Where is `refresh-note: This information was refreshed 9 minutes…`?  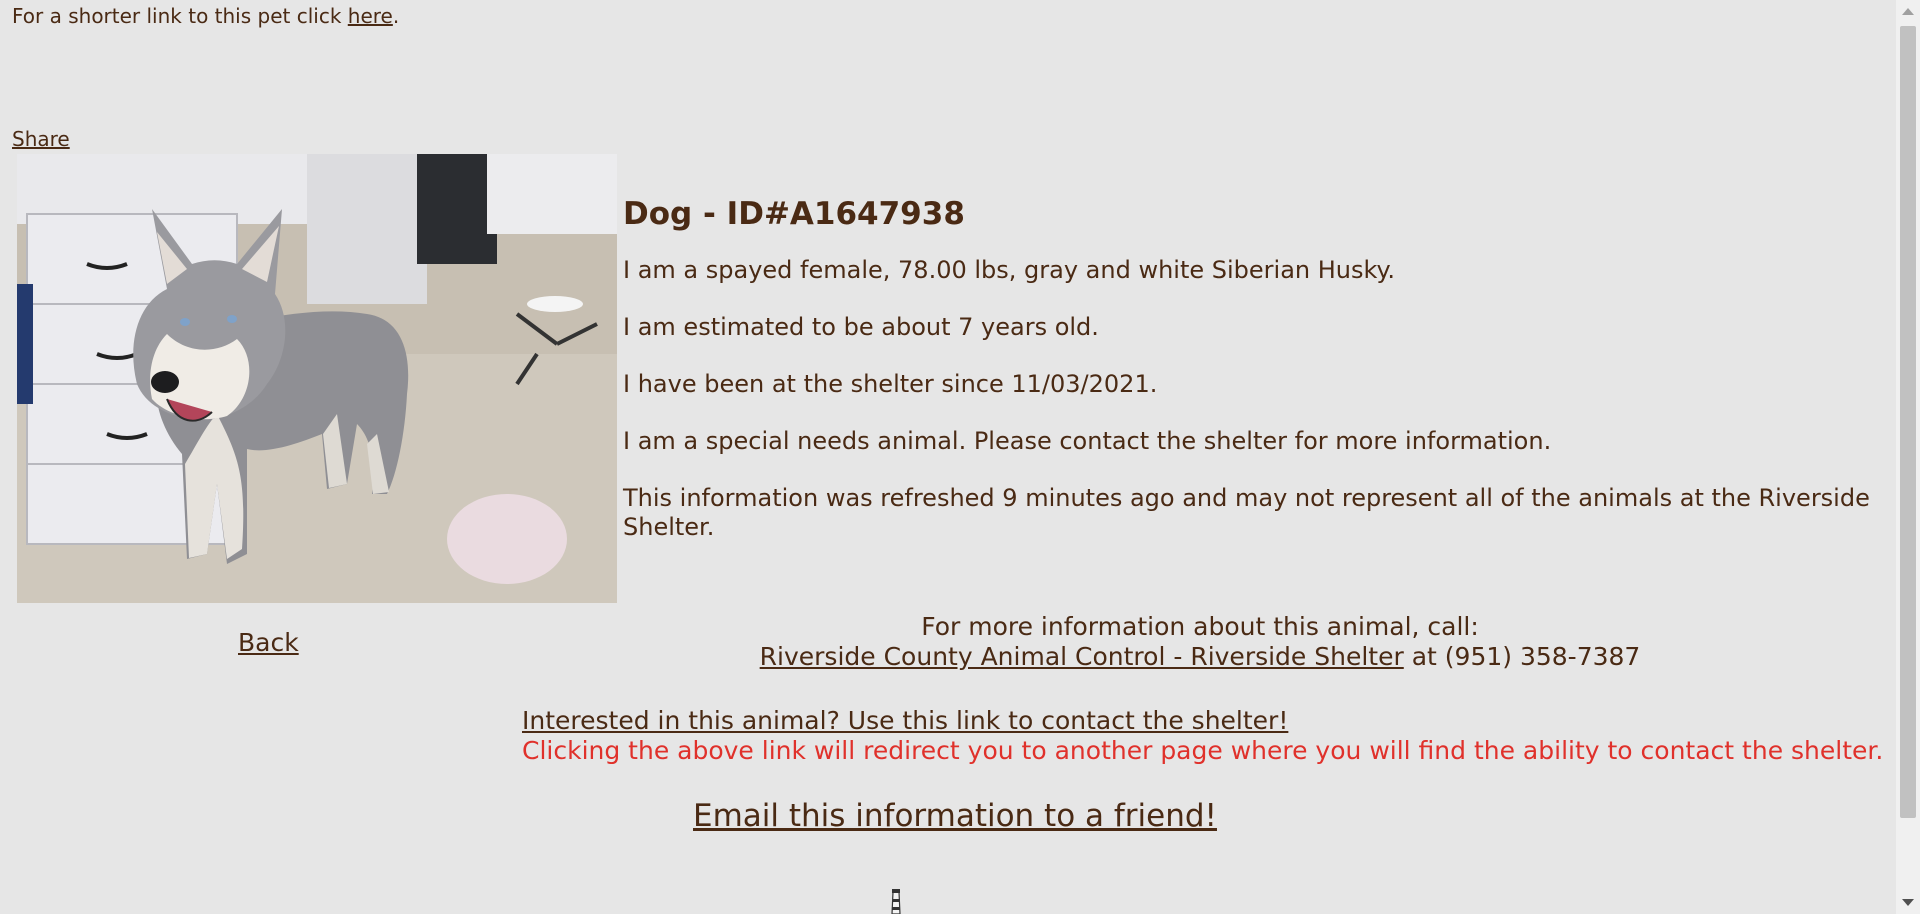 refresh-note: This information was refreshed 9 minutes… is located at coordinates (1246, 512).